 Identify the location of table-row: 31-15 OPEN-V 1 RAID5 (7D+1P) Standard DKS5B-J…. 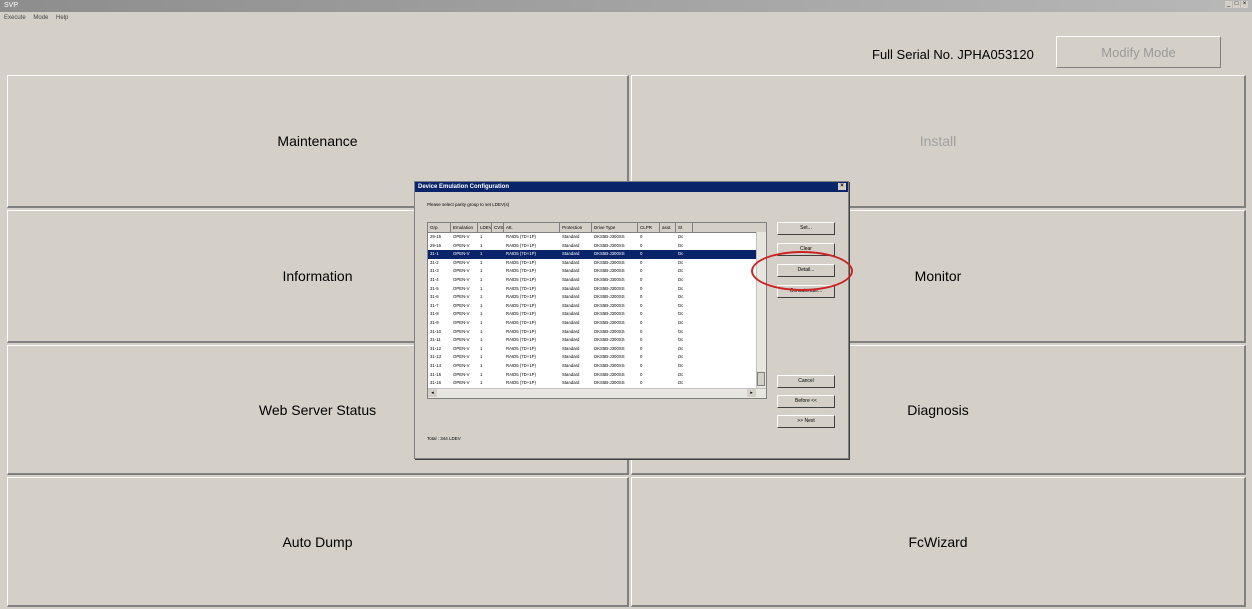
(597, 375).